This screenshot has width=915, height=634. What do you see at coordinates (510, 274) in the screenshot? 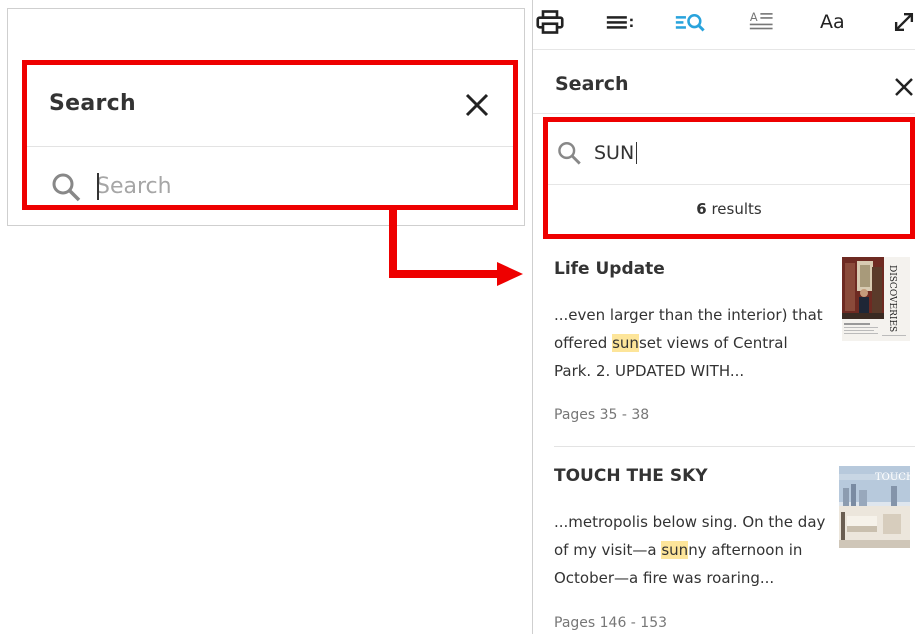
I see `annotation-arrow-head` at bounding box center [510, 274].